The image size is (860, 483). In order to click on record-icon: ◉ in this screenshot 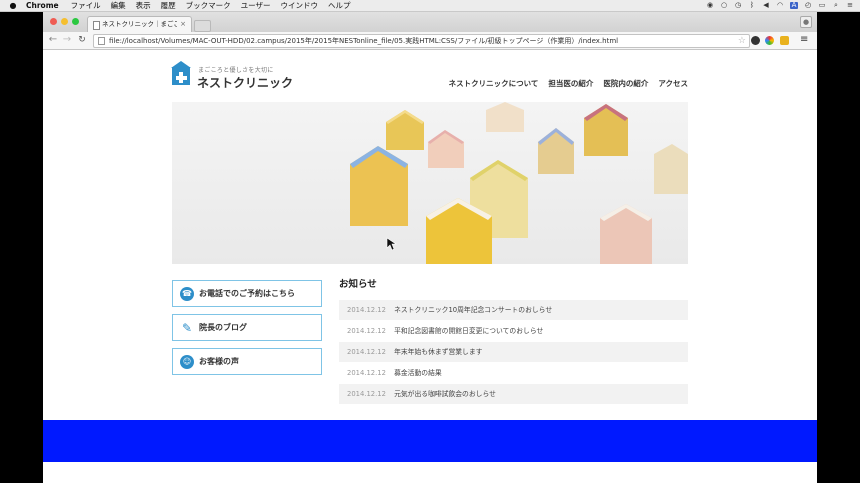, I will do `click(710, 5)`.